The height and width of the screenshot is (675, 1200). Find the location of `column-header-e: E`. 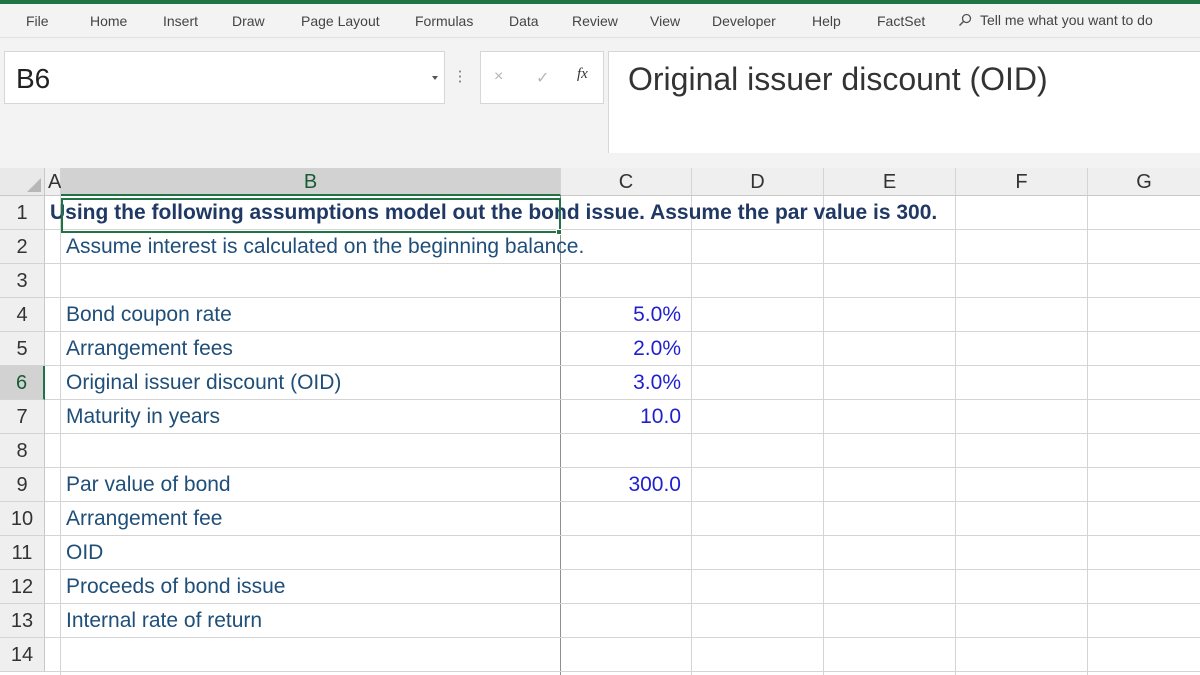

column-header-e: E is located at coordinates (890, 182).